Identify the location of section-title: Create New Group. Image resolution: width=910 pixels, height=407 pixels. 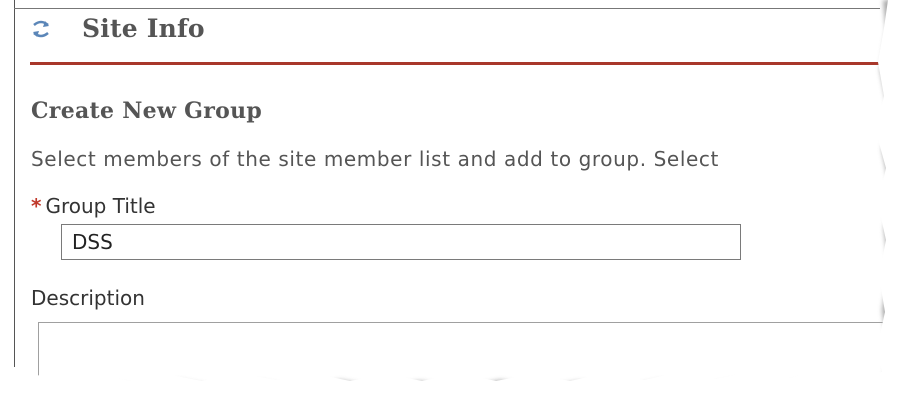
(147, 111).